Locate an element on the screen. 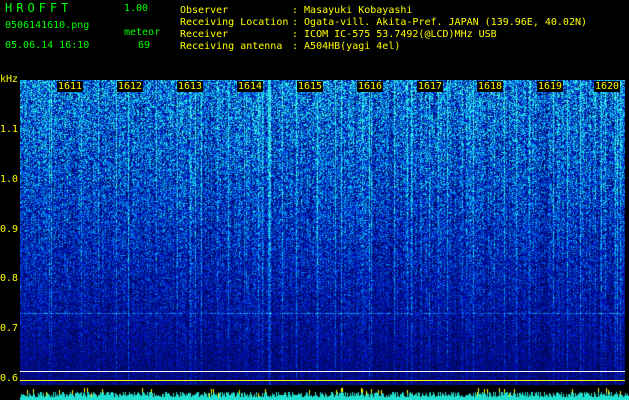 This screenshot has width=629, height=400. time-tick: 1611 is located at coordinates (70, 86).